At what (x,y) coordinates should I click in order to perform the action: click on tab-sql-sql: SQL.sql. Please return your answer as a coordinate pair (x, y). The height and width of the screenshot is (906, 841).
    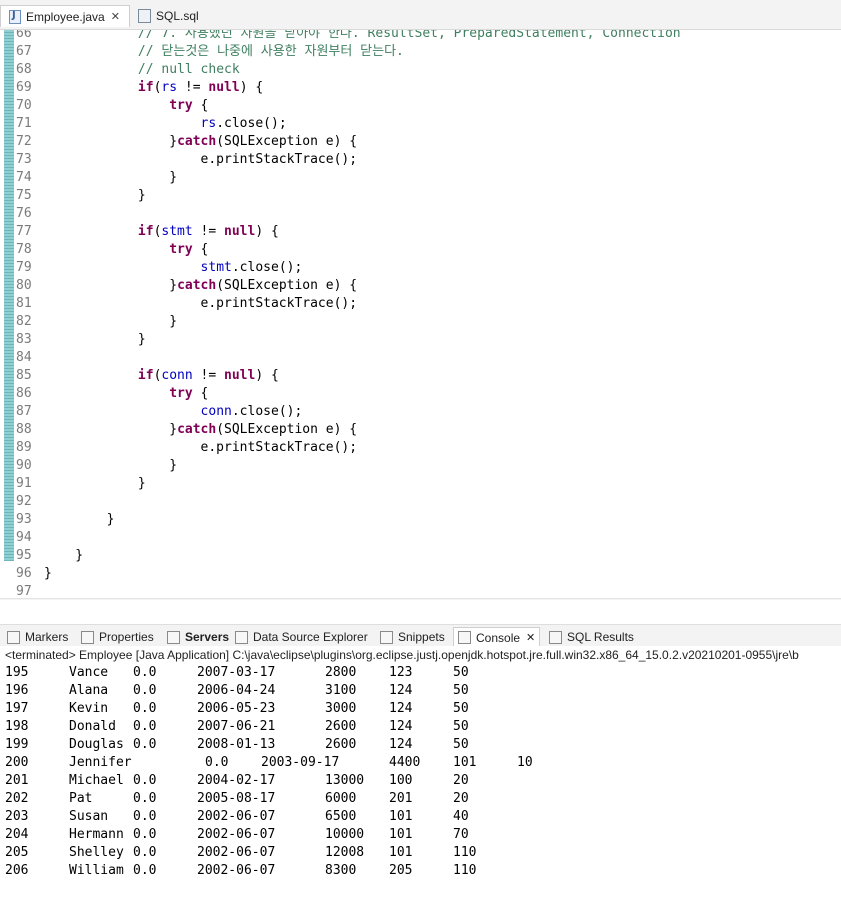
    Looking at the image, I should click on (167, 16).